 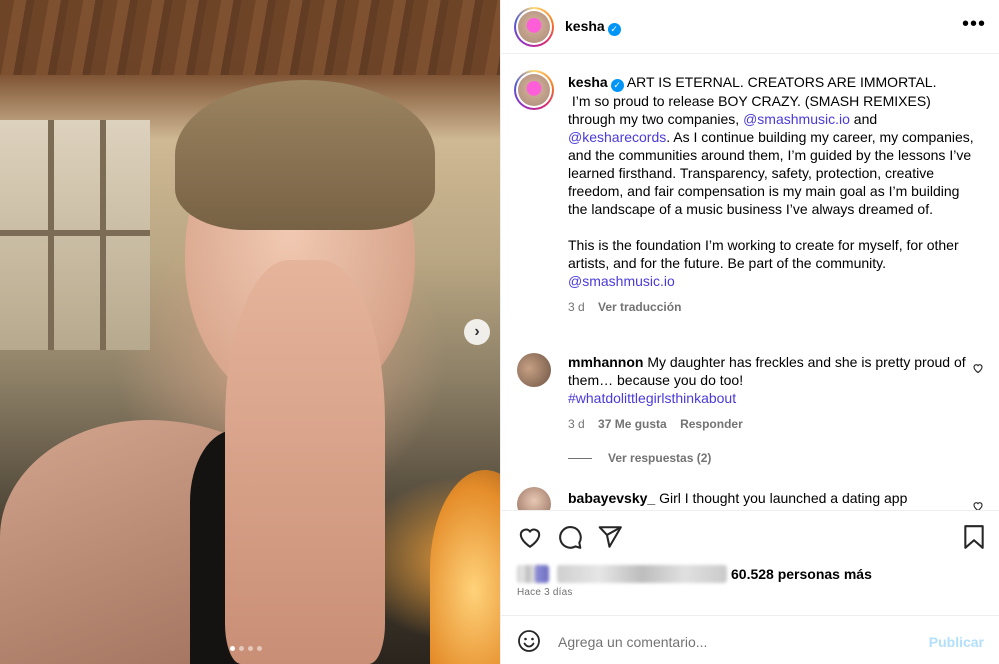 What do you see at coordinates (542, 574) in the screenshot?
I see `liker-avatar` at bounding box center [542, 574].